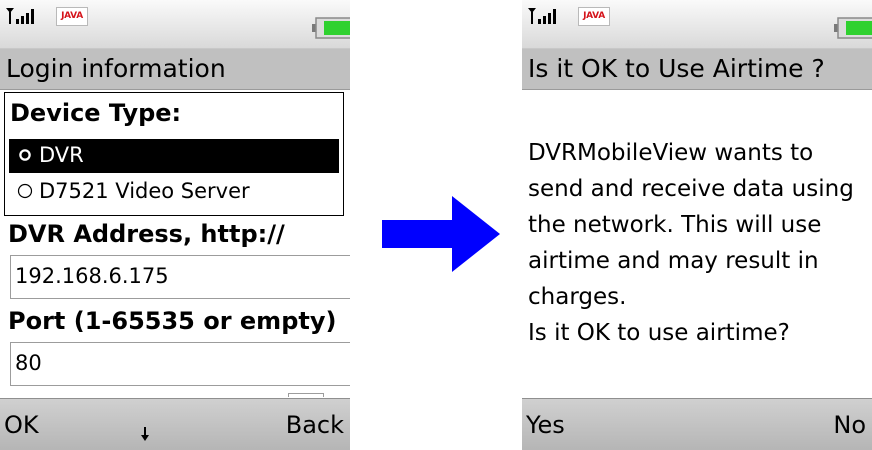  I want to click on device-option-dvr: DVR, so click(174, 156).